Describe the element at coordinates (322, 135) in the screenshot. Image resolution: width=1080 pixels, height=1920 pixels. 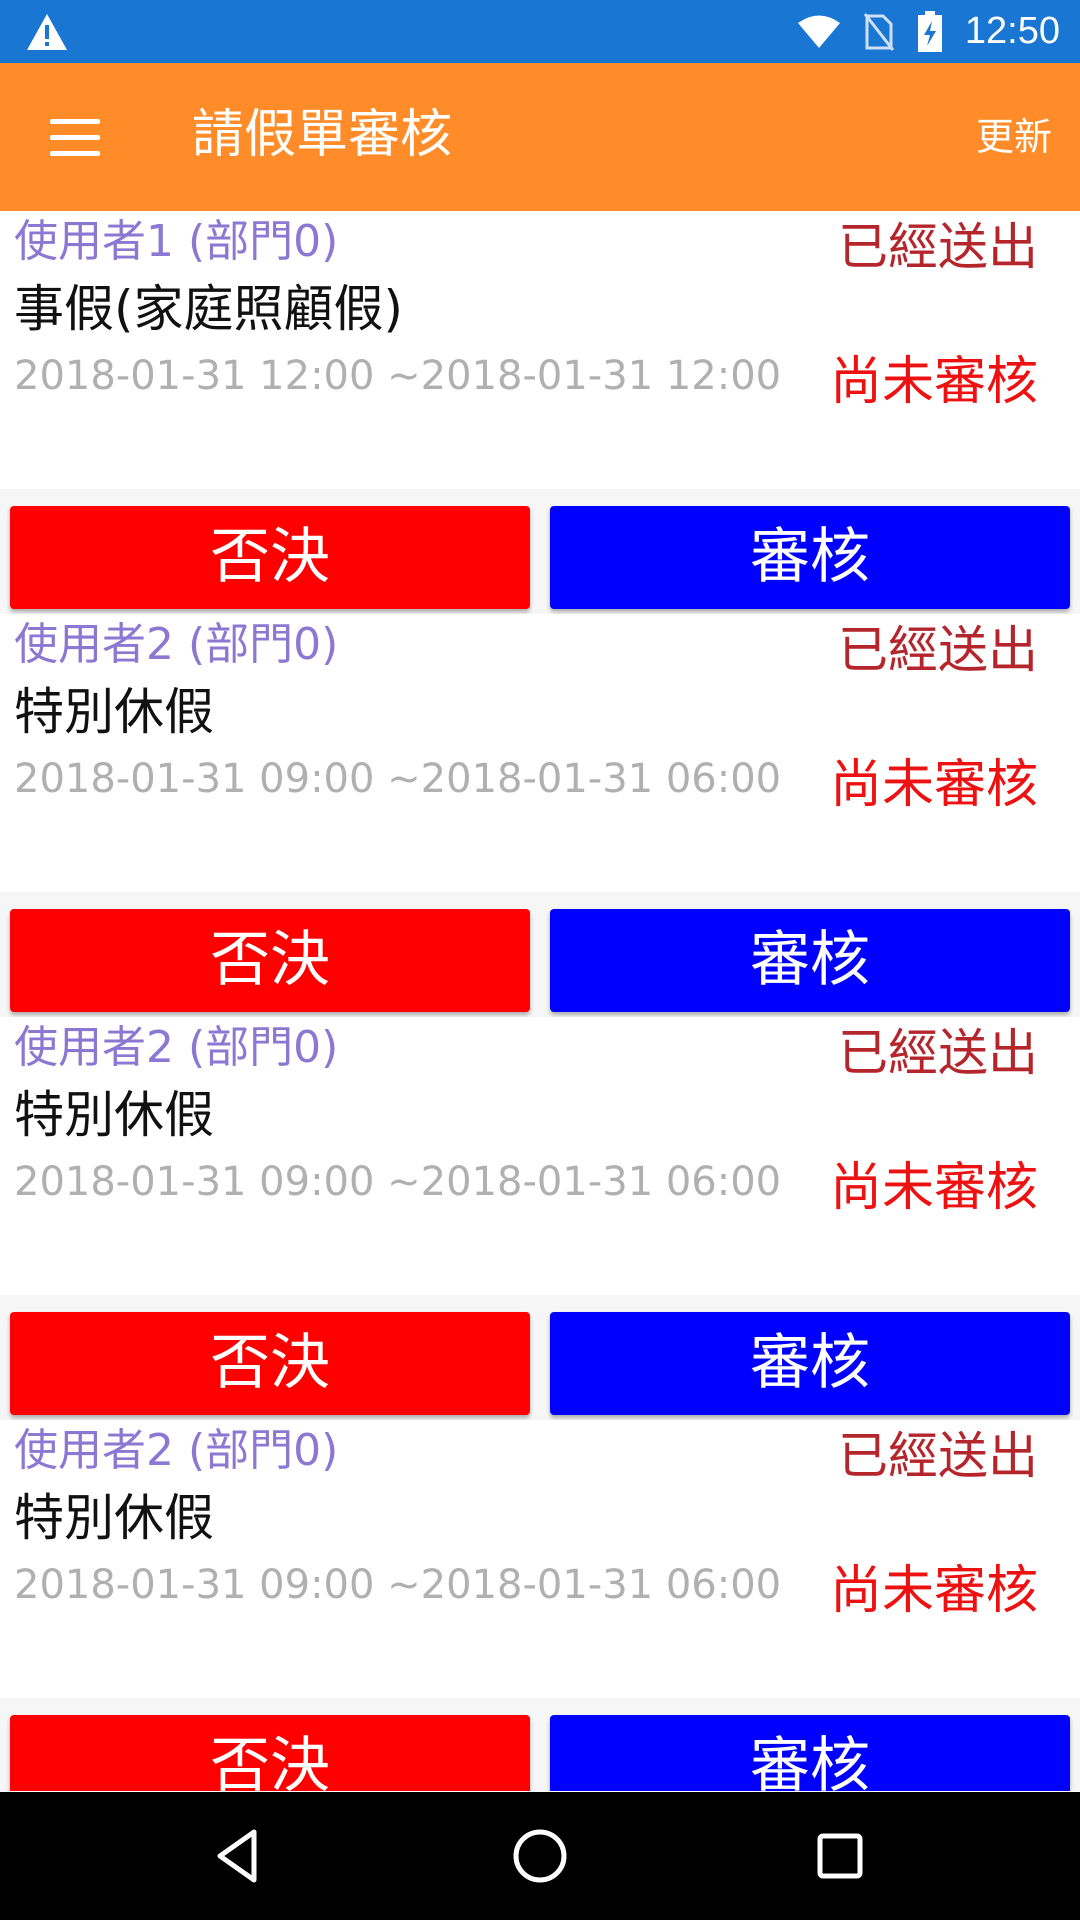
I see `page-title: 請假單審核` at that location.